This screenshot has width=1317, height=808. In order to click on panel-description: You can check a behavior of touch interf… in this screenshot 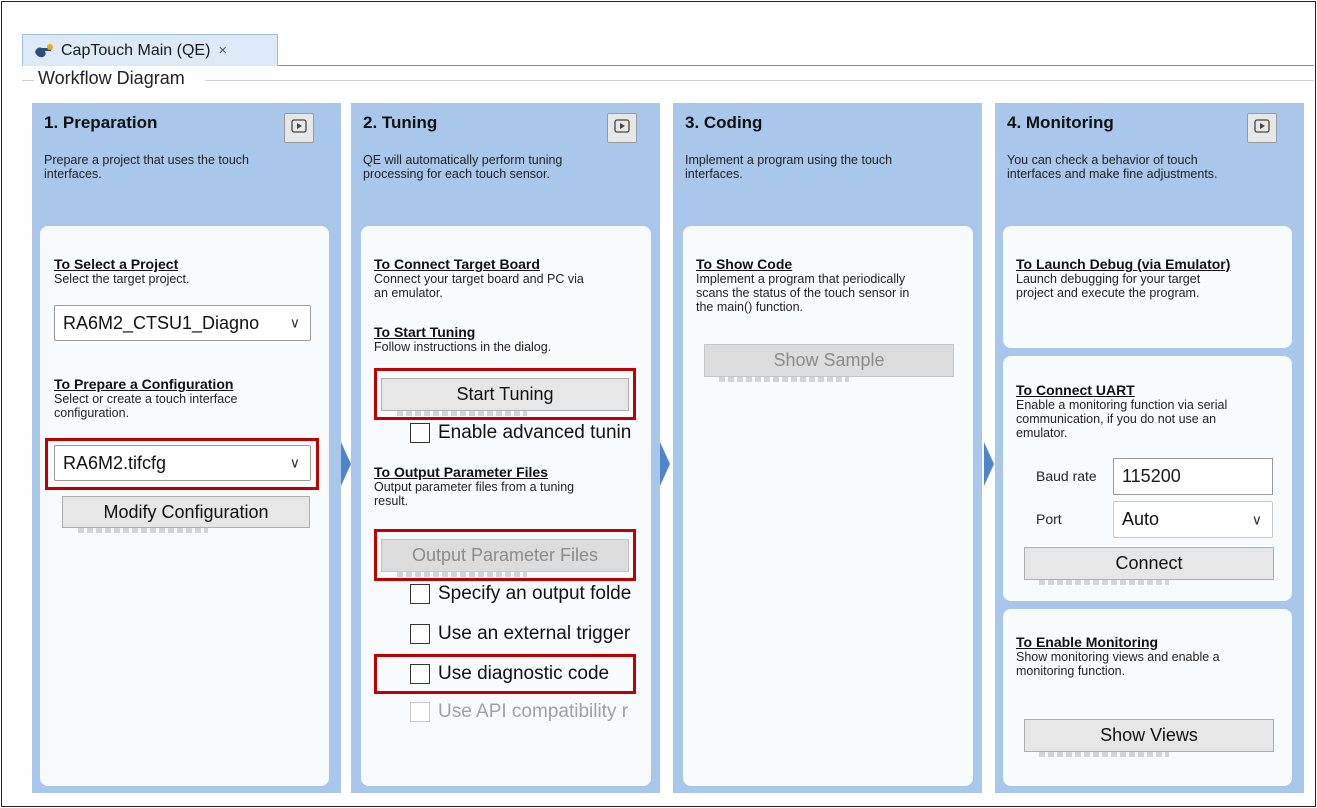, I will do `click(1112, 167)`.